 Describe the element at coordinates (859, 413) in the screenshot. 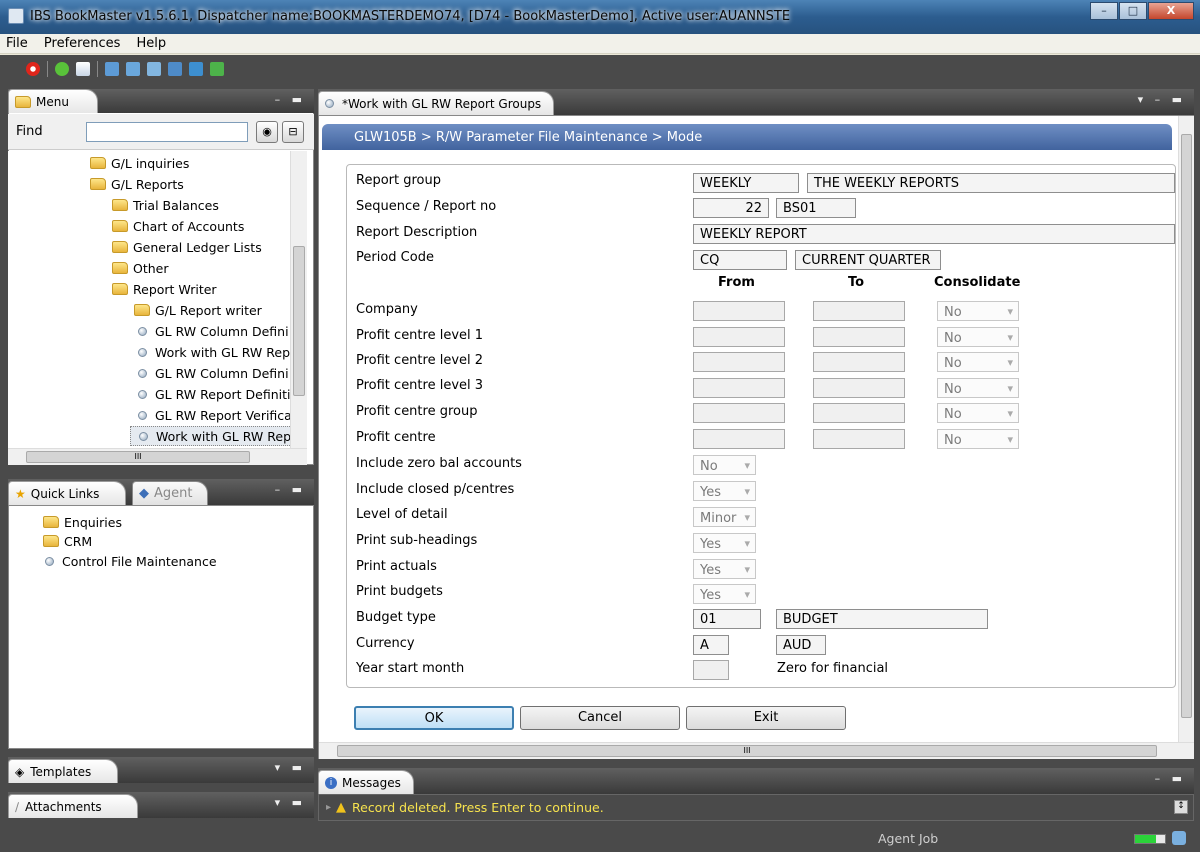

I see `pc-group-to-field` at that location.